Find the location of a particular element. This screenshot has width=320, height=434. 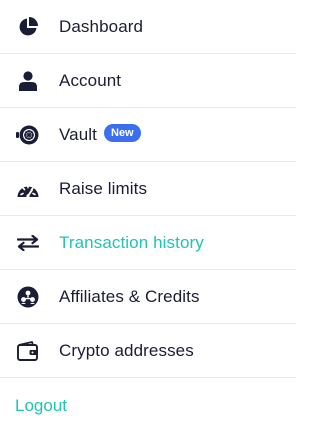

user-icon is located at coordinates (28, 81).